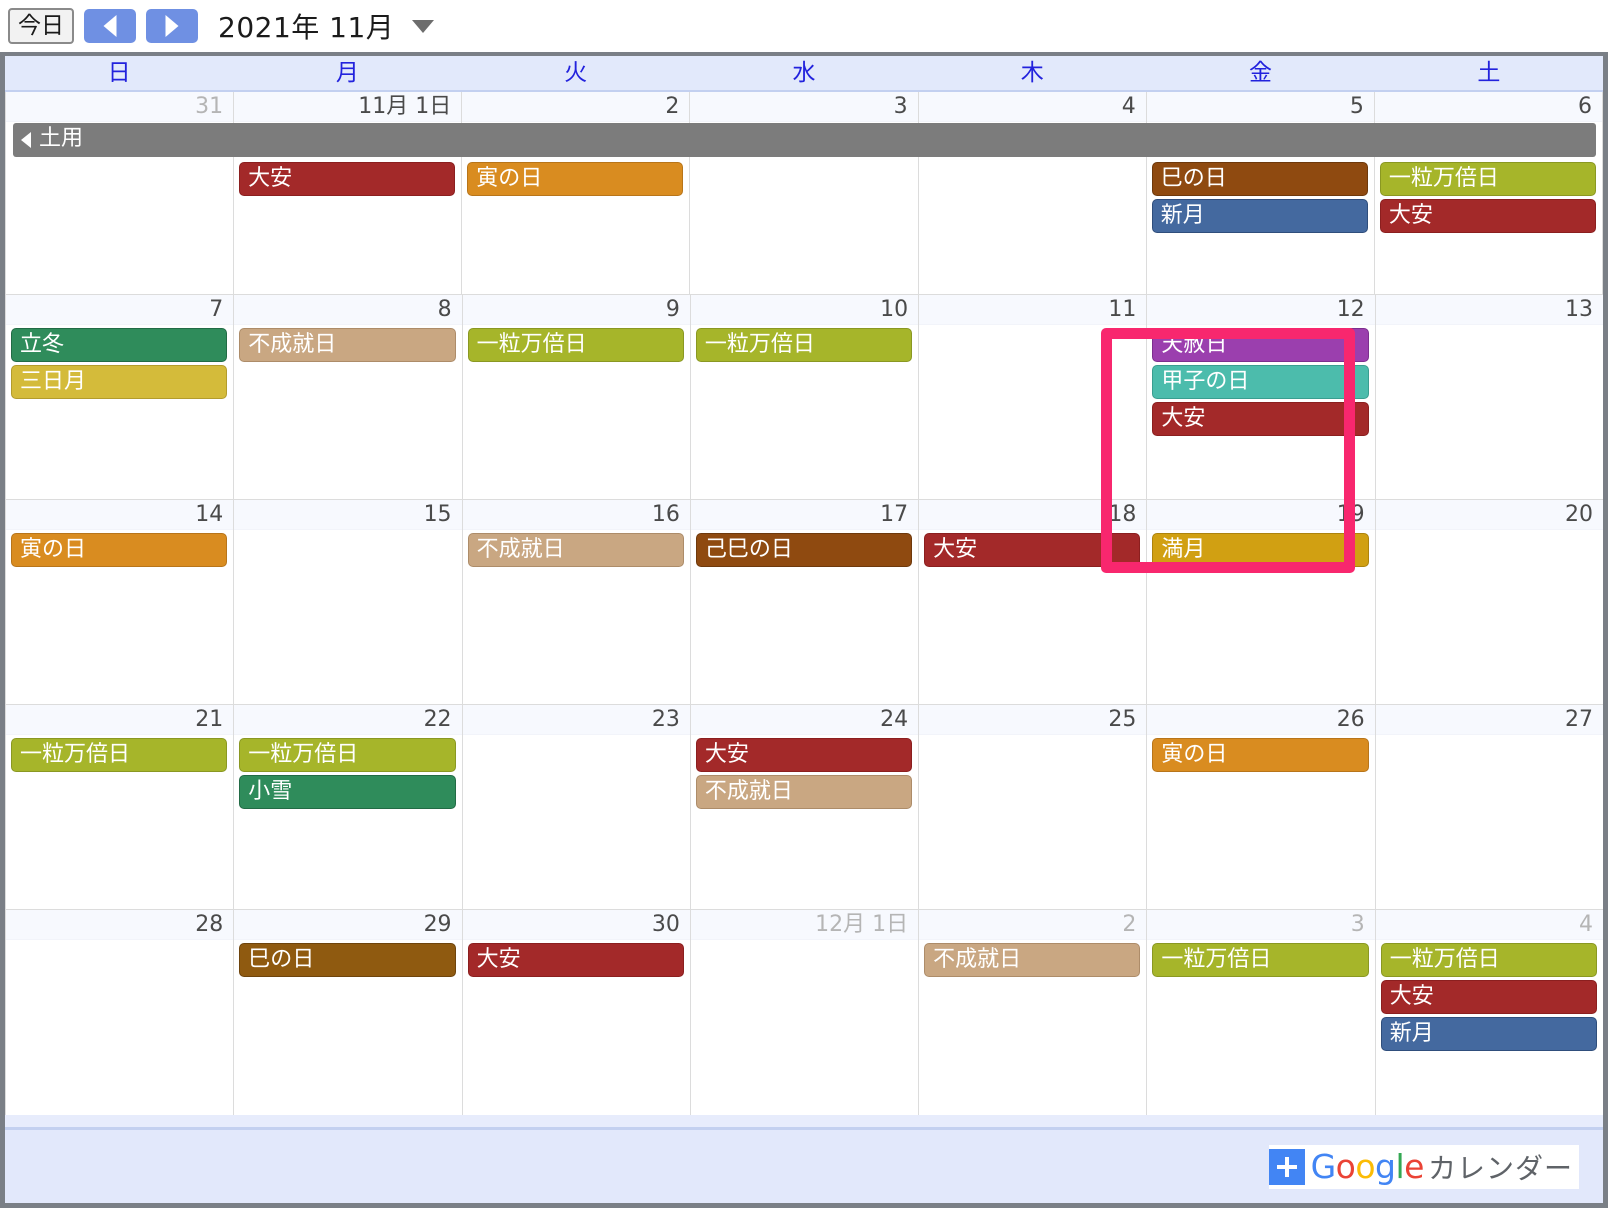 The width and height of the screenshot is (1608, 1208). I want to click on day-number: 10, so click(804, 310).